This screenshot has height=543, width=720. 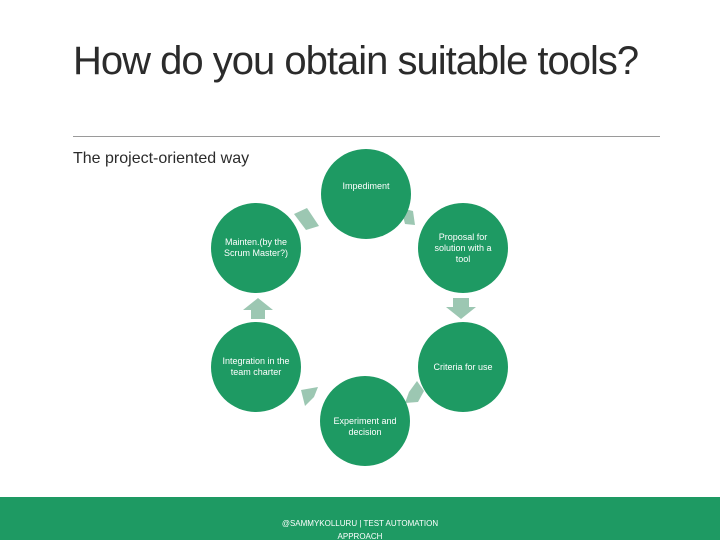 I want to click on node-label-impediment: Impediment, so click(x=366, y=185).